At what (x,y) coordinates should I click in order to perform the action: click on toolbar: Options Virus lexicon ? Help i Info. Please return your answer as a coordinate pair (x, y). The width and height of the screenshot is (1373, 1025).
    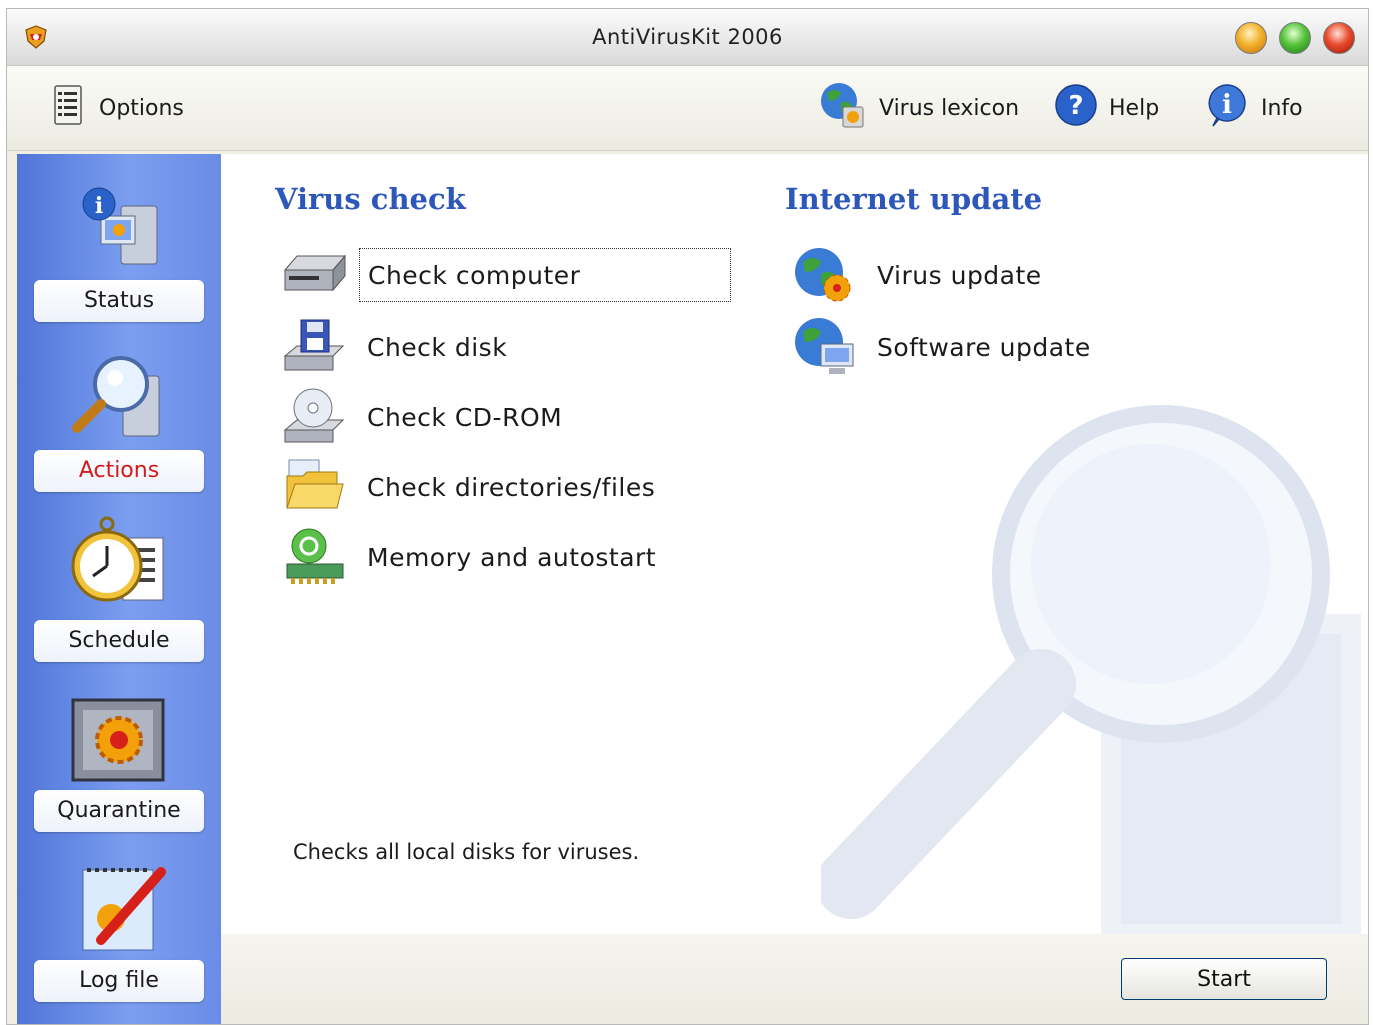
    Looking at the image, I should click on (687, 108).